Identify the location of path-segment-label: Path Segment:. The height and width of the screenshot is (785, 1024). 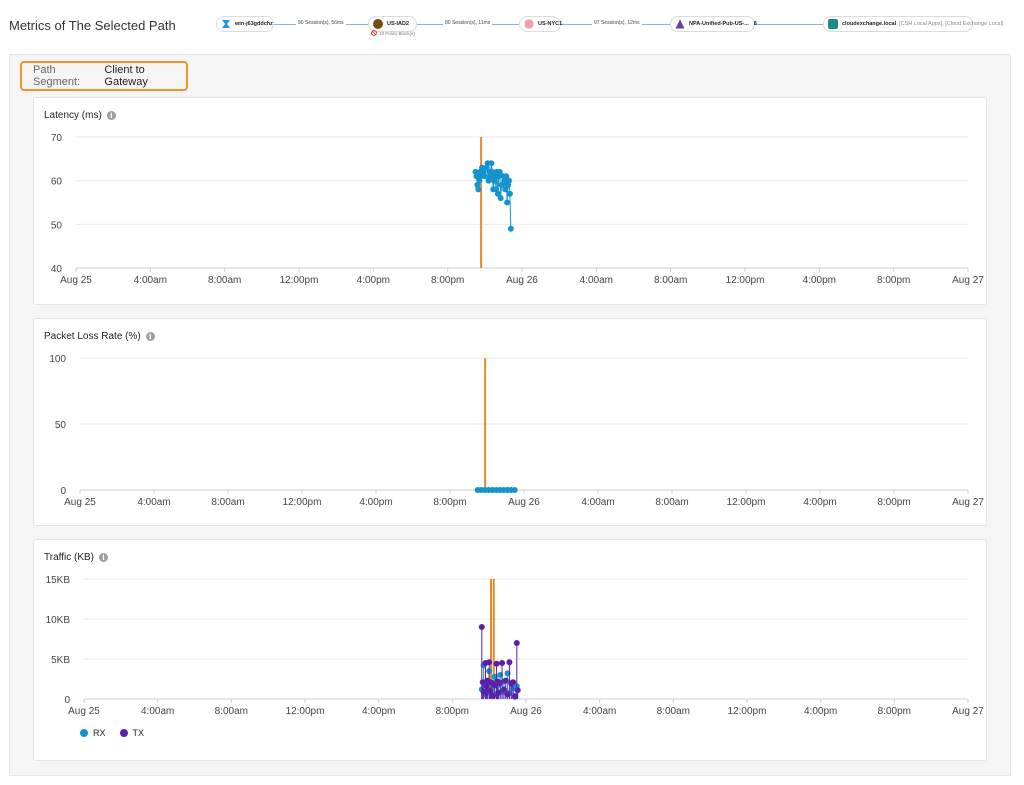
(57, 76).